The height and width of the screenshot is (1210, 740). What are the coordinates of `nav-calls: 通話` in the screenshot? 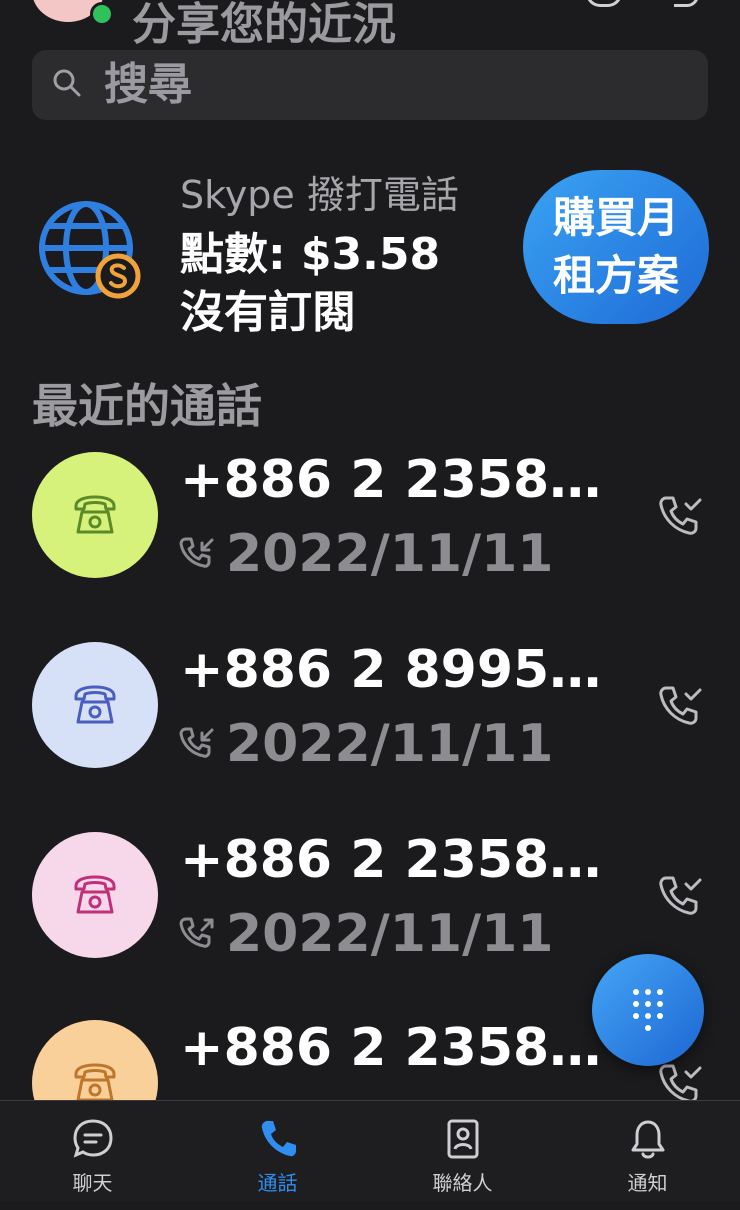 It's located at (277, 1151).